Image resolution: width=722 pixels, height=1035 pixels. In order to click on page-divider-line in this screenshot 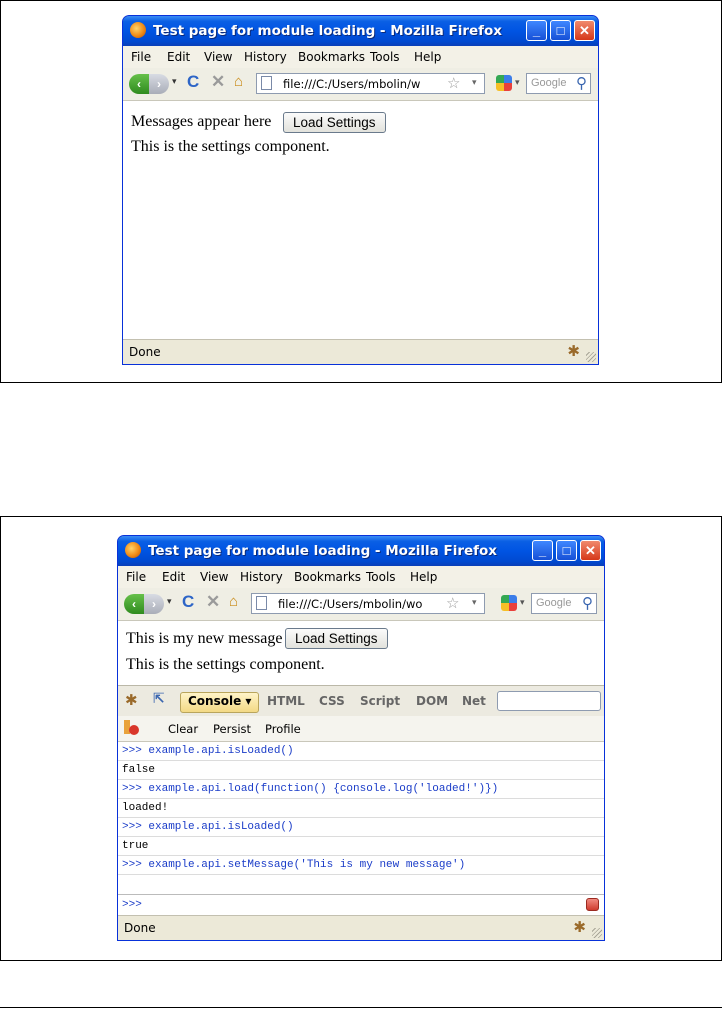, I will do `click(361, 1007)`.